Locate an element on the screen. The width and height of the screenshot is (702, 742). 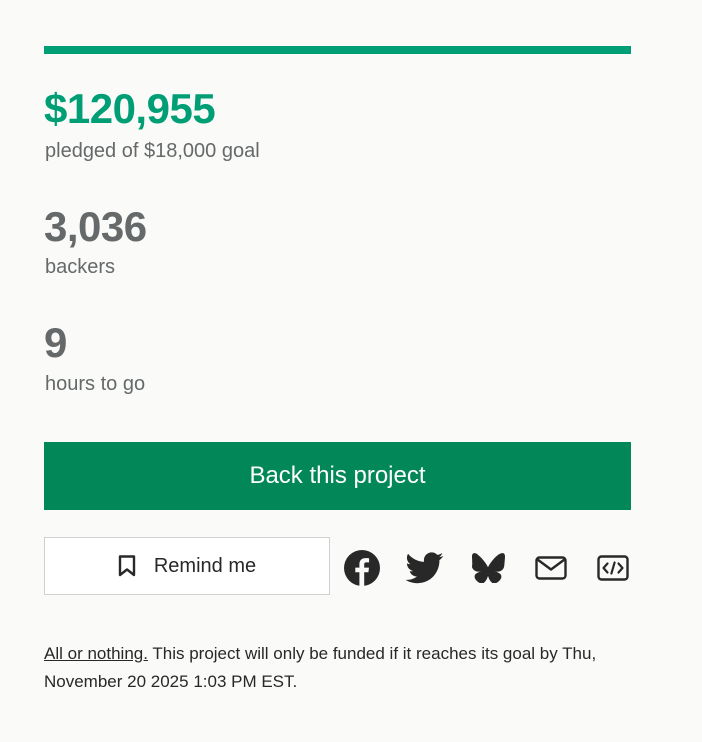
bluesky-icon is located at coordinates (488, 568).